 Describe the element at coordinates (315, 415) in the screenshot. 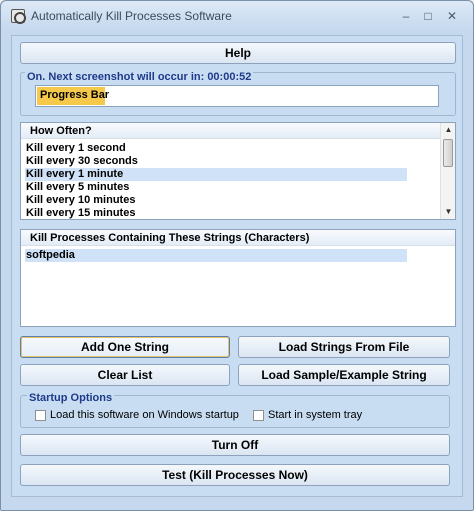

I see `start-in-tray-label: Start in system tray` at that location.